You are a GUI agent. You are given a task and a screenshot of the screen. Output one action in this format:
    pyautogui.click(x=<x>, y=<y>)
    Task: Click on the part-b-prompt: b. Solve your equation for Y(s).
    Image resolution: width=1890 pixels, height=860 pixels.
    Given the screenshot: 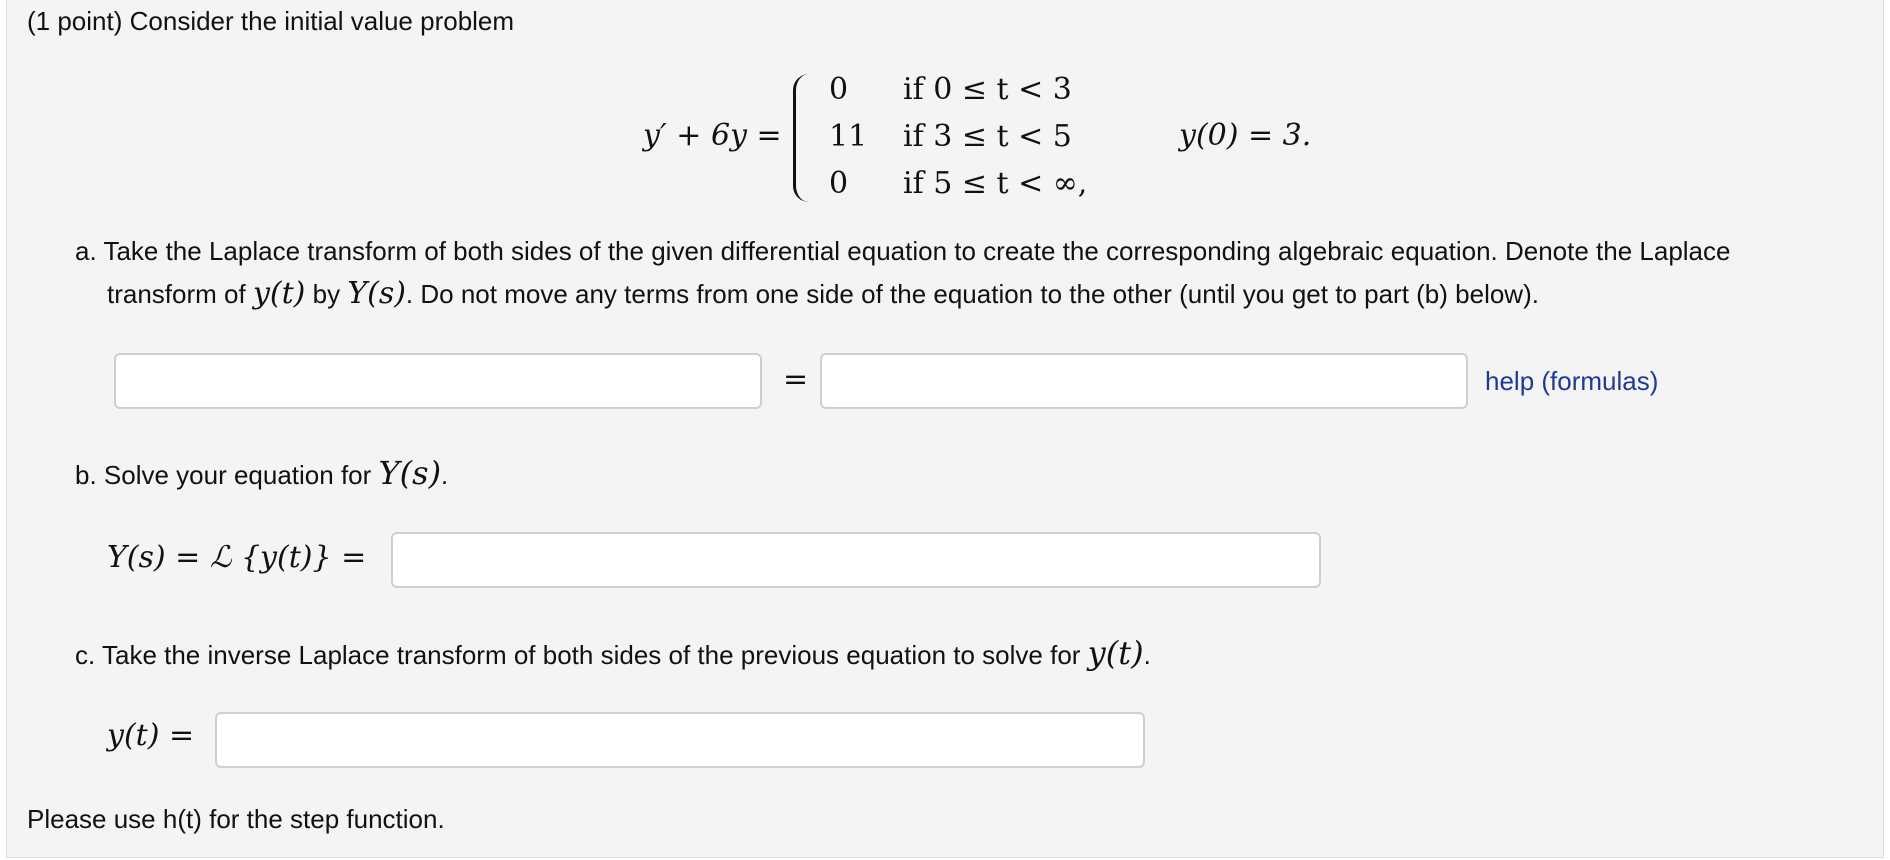 What is the action you would take?
    pyautogui.click(x=261, y=473)
    